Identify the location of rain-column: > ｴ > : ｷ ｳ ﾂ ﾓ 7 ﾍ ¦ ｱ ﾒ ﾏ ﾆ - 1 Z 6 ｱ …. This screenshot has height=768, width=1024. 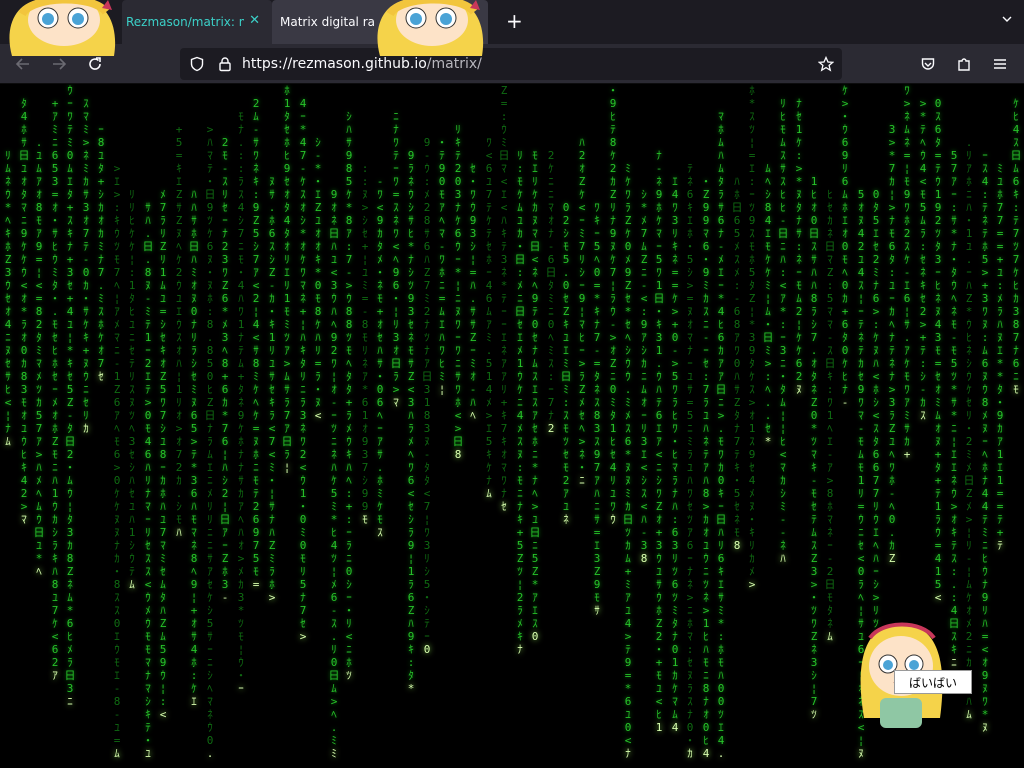
(117, 461).